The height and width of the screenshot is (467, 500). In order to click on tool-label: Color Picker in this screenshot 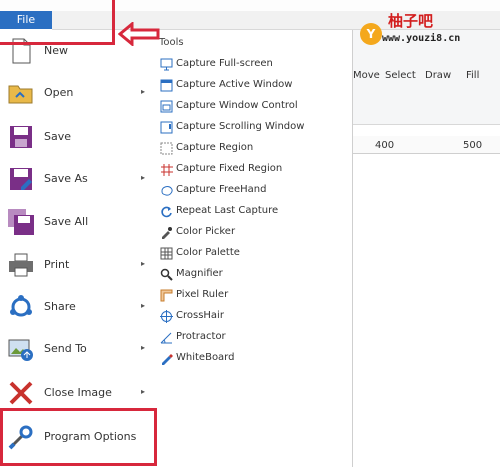, I will do `click(206, 231)`.